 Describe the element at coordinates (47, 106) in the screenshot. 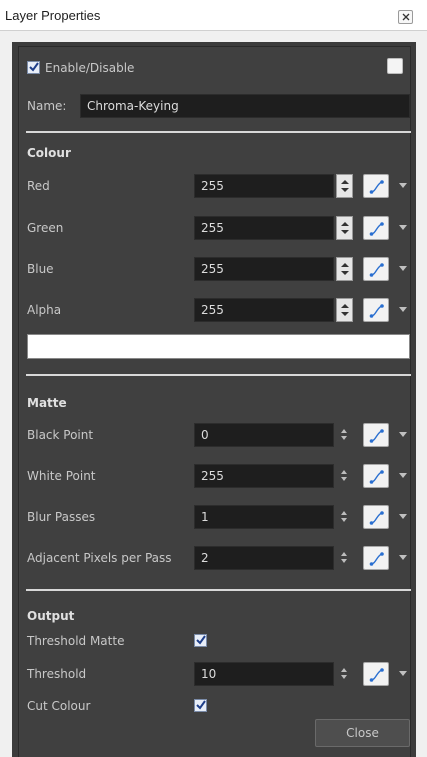

I see `name-label: Name:` at that location.